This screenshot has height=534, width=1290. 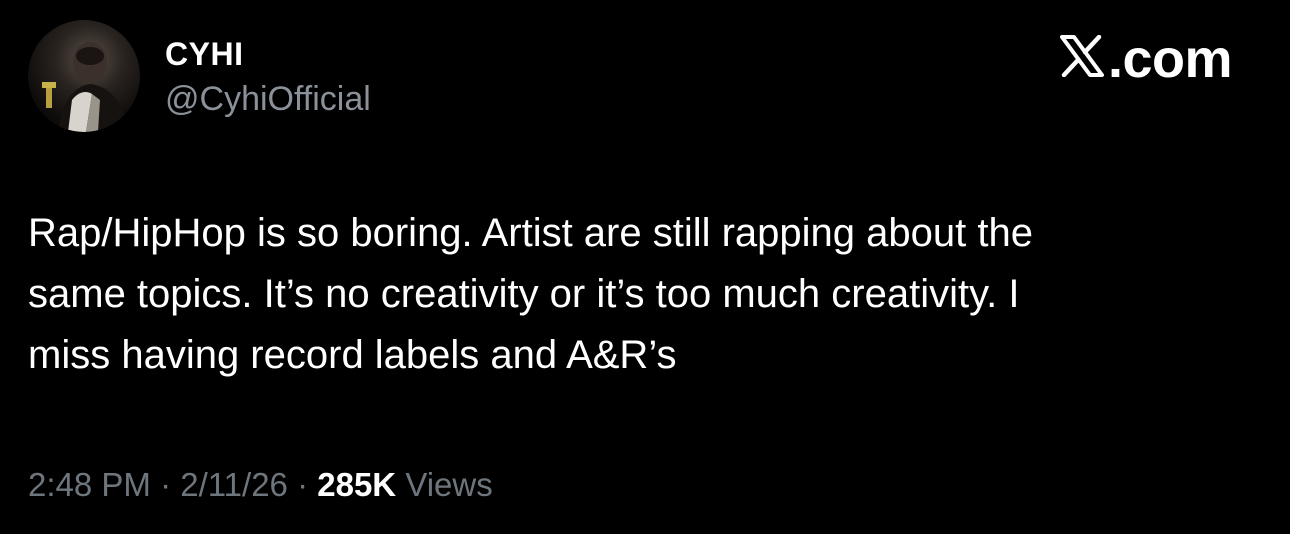 What do you see at coordinates (234, 484) in the screenshot?
I see `tweet-date: 2/11/26` at bounding box center [234, 484].